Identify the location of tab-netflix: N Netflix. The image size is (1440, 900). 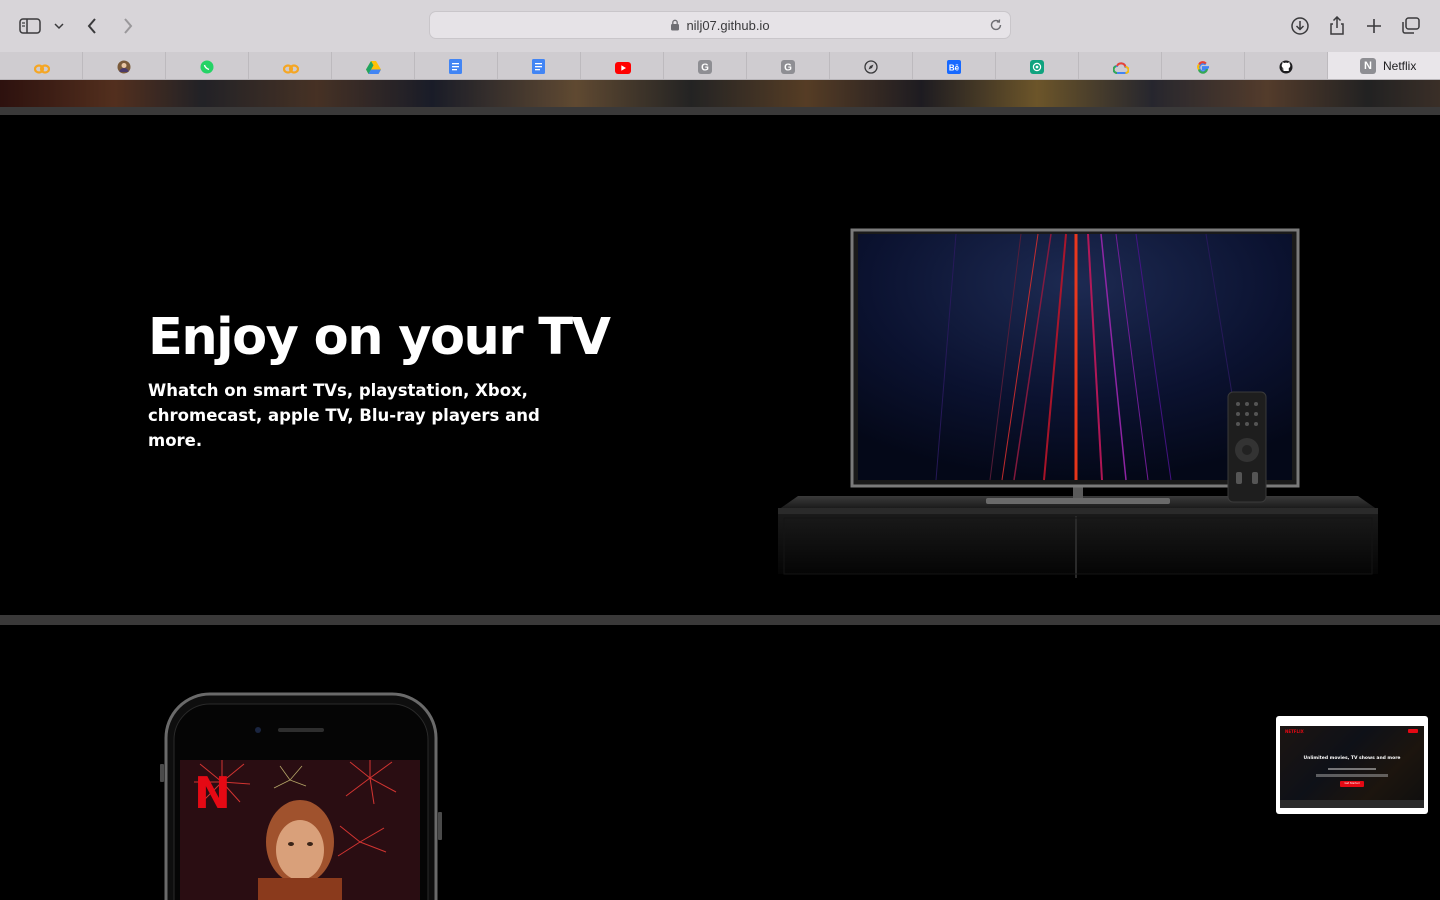
(1384, 65).